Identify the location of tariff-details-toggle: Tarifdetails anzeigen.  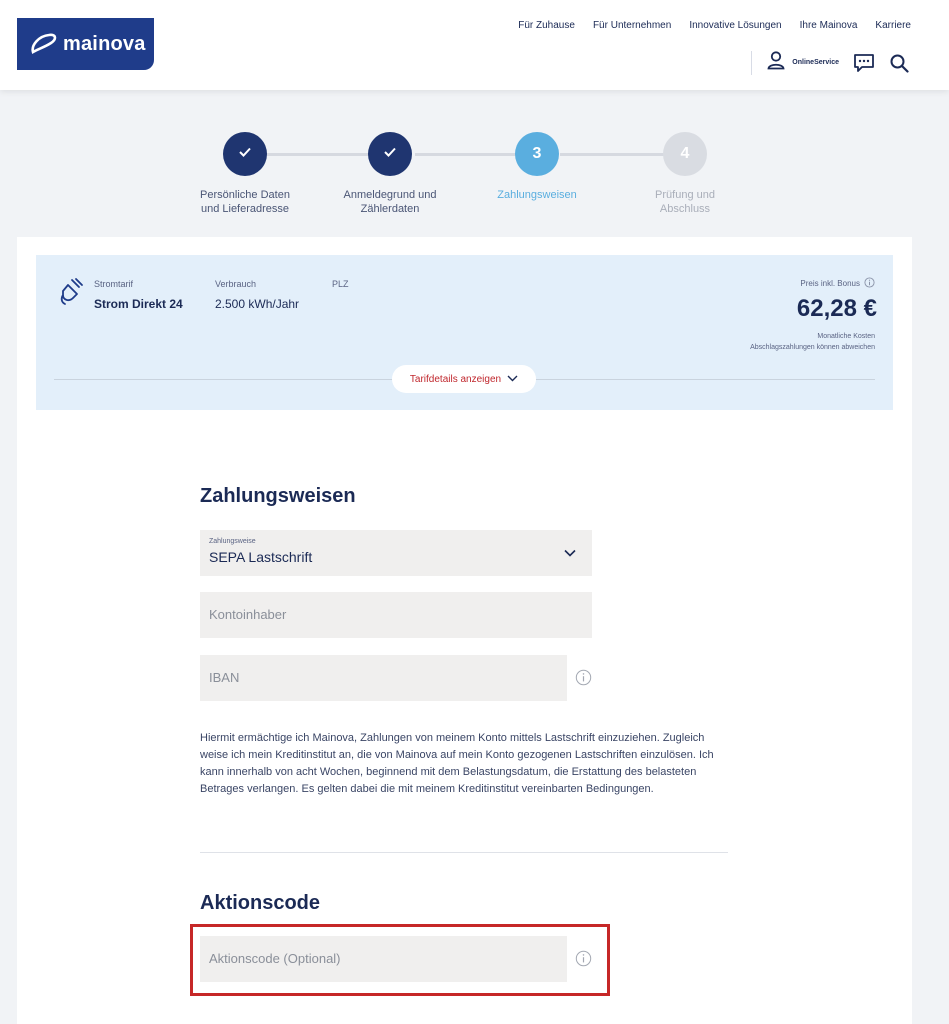
(464, 379).